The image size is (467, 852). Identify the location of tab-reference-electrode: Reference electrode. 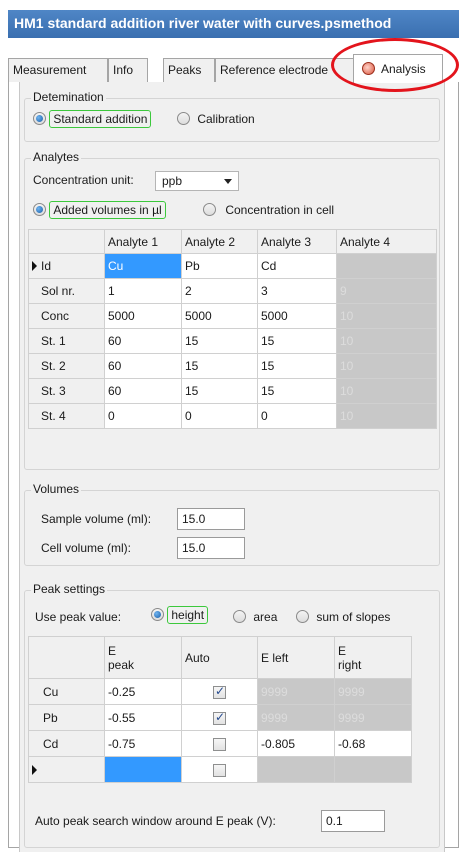
(287, 70).